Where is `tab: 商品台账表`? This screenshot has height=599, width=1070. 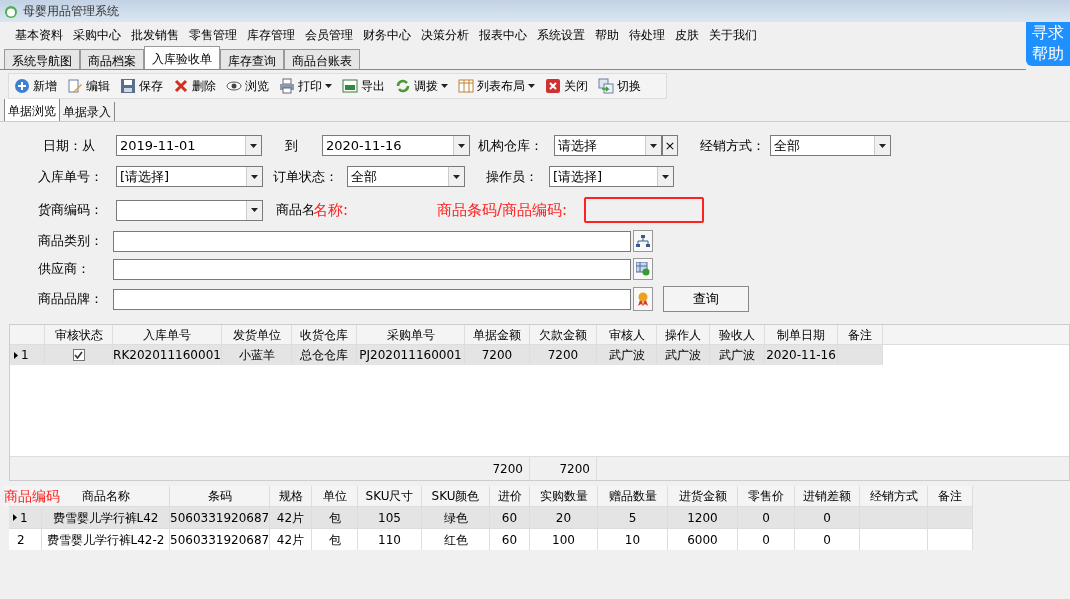
tab: 商品台账表 is located at coordinates (322, 59).